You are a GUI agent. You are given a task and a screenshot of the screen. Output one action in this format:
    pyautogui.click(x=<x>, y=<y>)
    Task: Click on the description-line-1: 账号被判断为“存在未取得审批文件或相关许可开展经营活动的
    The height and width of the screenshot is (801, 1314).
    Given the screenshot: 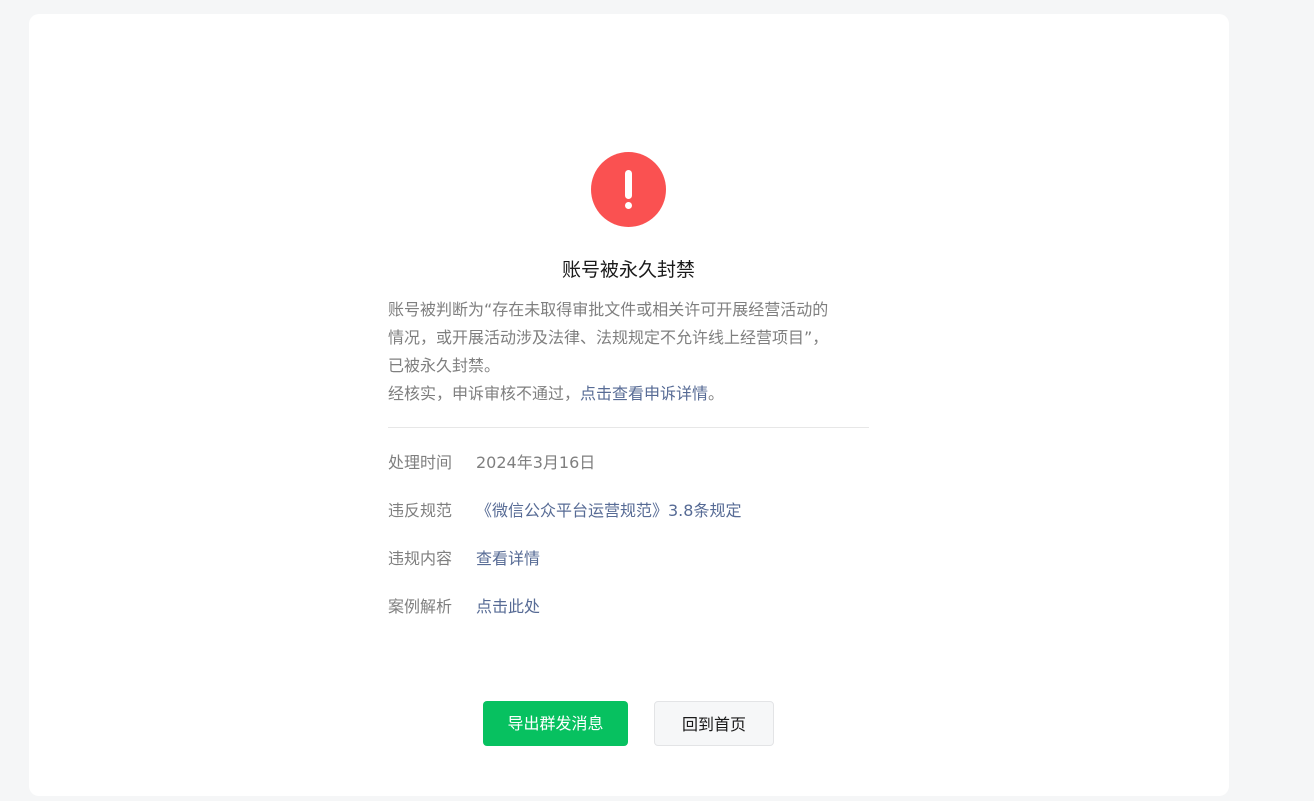 What is the action you would take?
    pyautogui.click(x=608, y=309)
    